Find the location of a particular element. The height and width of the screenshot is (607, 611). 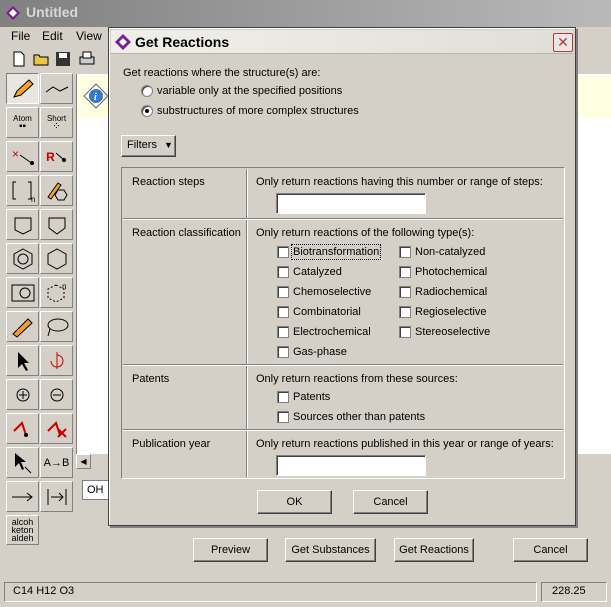

preview-button: Preview is located at coordinates (230, 550).